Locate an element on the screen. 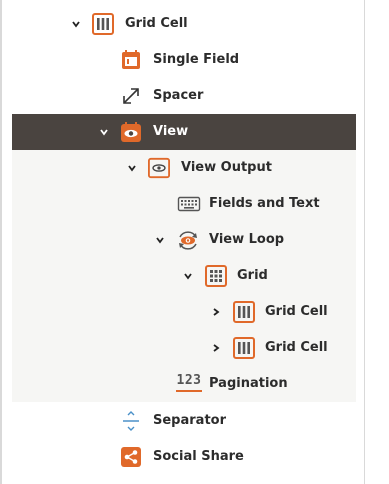 This screenshot has height=484, width=389. tree-item-view-loop: View Loop is located at coordinates (184, 240).